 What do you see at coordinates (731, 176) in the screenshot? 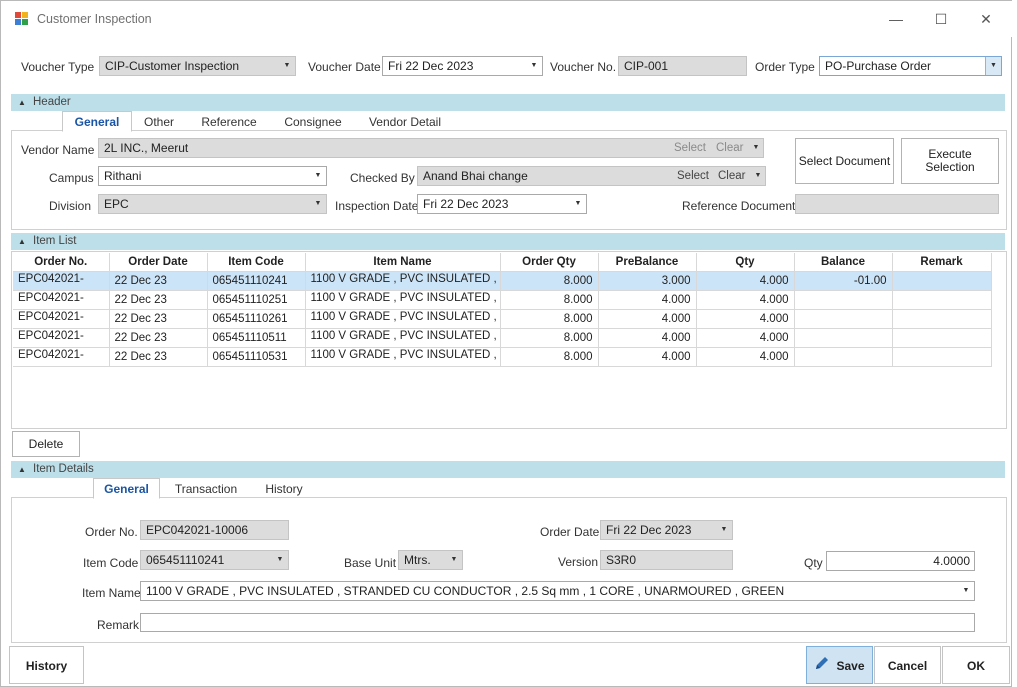
I see `checked-by-clear-link: Clear` at bounding box center [731, 176].